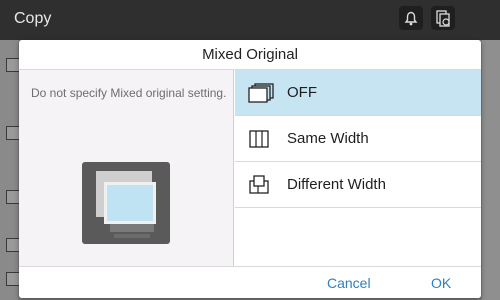 This screenshot has width=500, height=300. What do you see at coordinates (129, 93) in the screenshot?
I see `setting-description: Do not specify Mixed original setting.` at bounding box center [129, 93].